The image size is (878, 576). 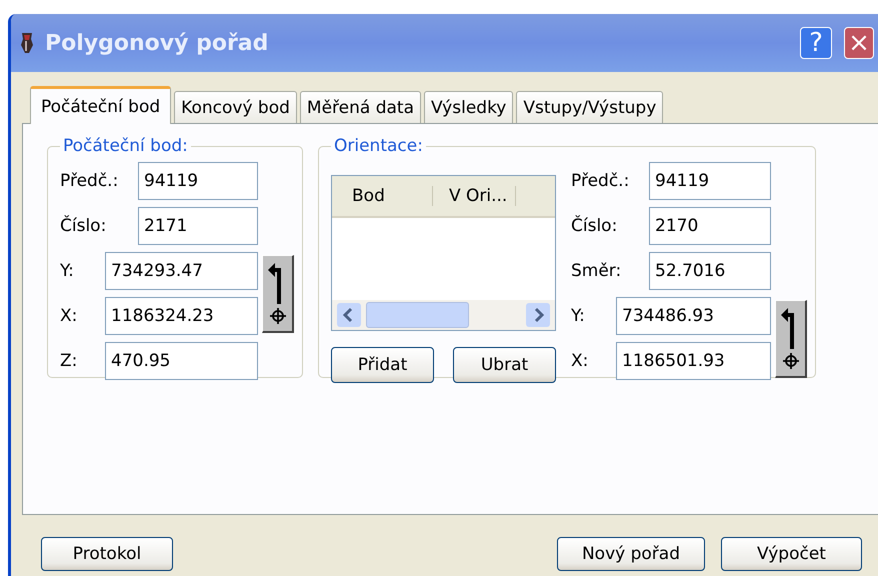 I want to click on scrollbar, so click(x=443, y=315).